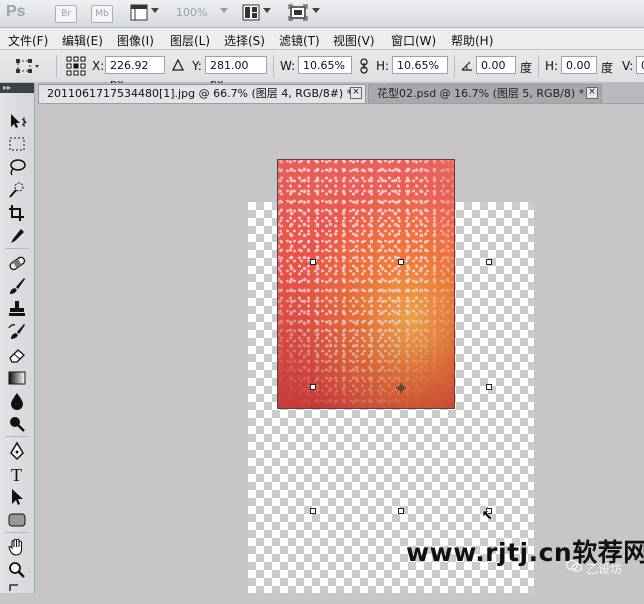 The image size is (644, 604). I want to click on menu-image: 图像(I), so click(135, 40).